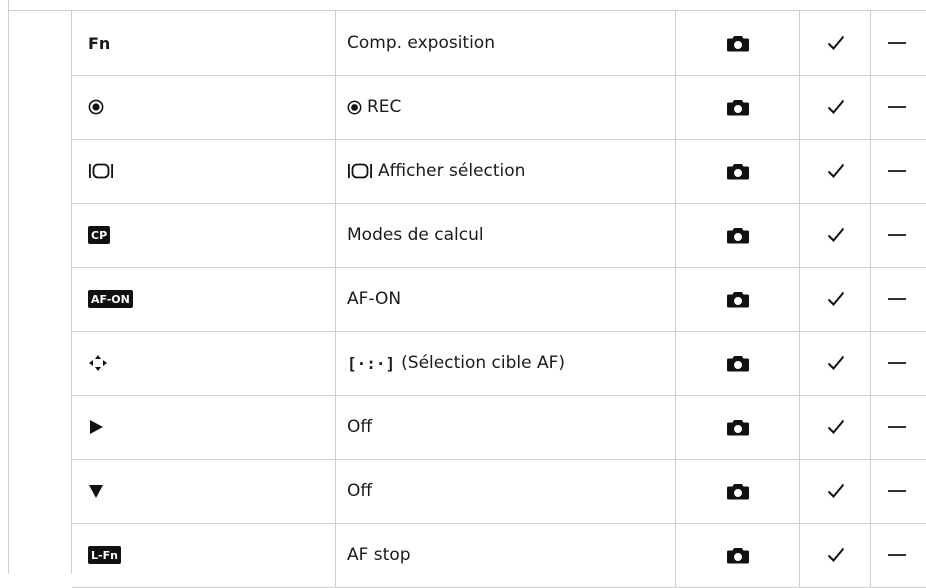 This screenshot has width=926, height=588. What do you see at coordinates (415, 235) in the screenshot?
I see `function-label: Modes de calcul` at bounding box center [415, 235].